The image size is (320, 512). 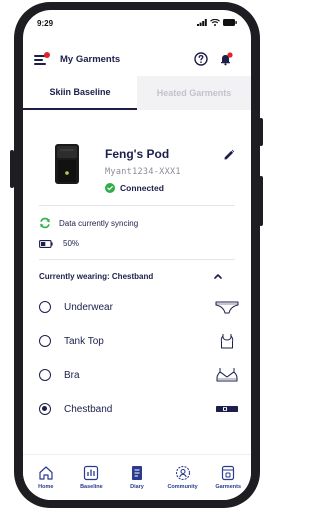 What do you see at coordinates (227, 307) in the screenshot?
I see `underwear-icon` at bounding box center [227, 307].